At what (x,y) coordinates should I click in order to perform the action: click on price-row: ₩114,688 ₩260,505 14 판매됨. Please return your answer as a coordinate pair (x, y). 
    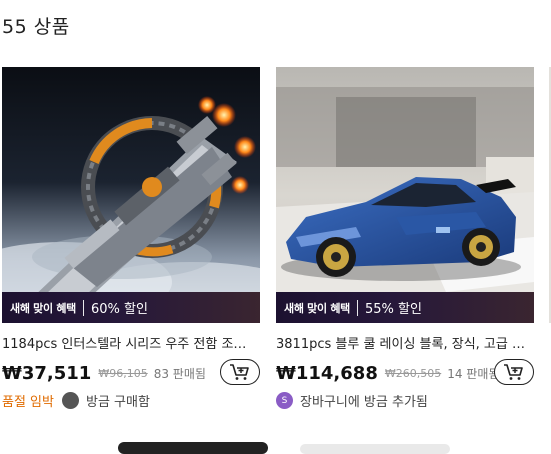
    Looking at the image, I should click on (405, 373).